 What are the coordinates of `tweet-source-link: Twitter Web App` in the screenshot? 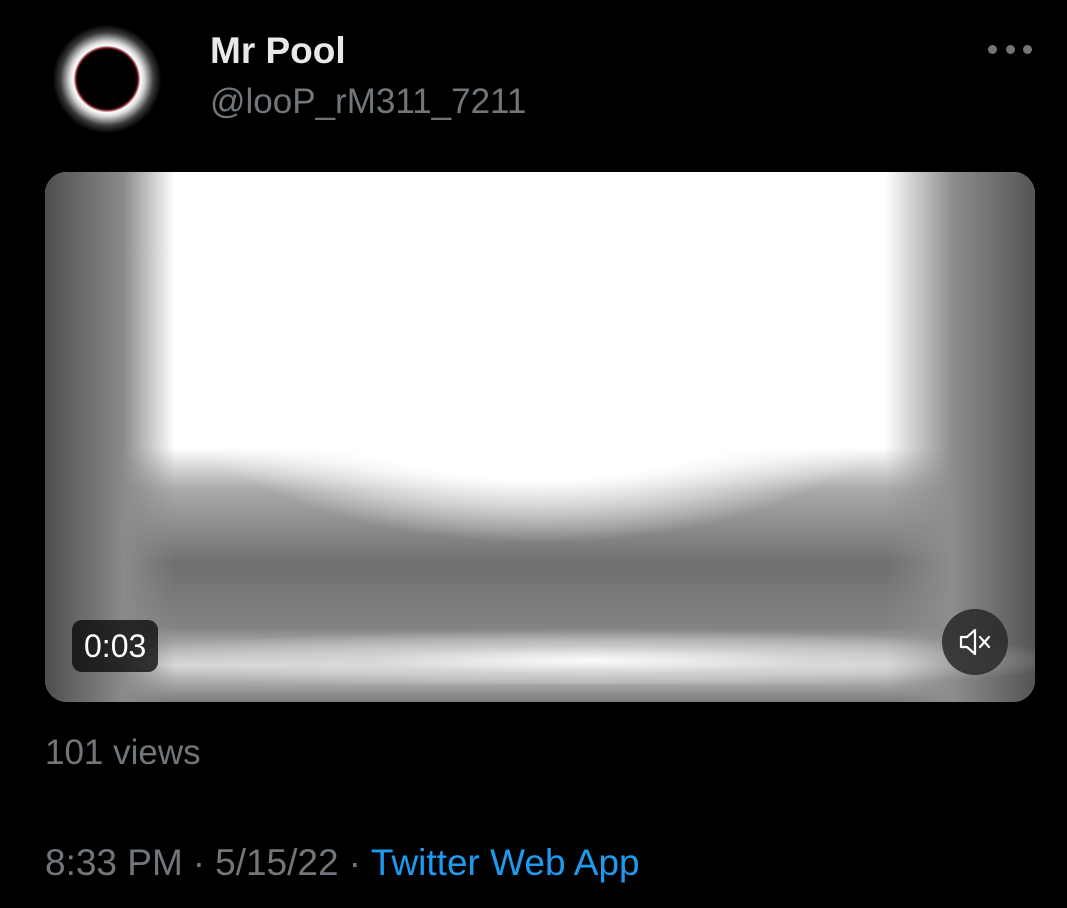 It's located at (505, 862).